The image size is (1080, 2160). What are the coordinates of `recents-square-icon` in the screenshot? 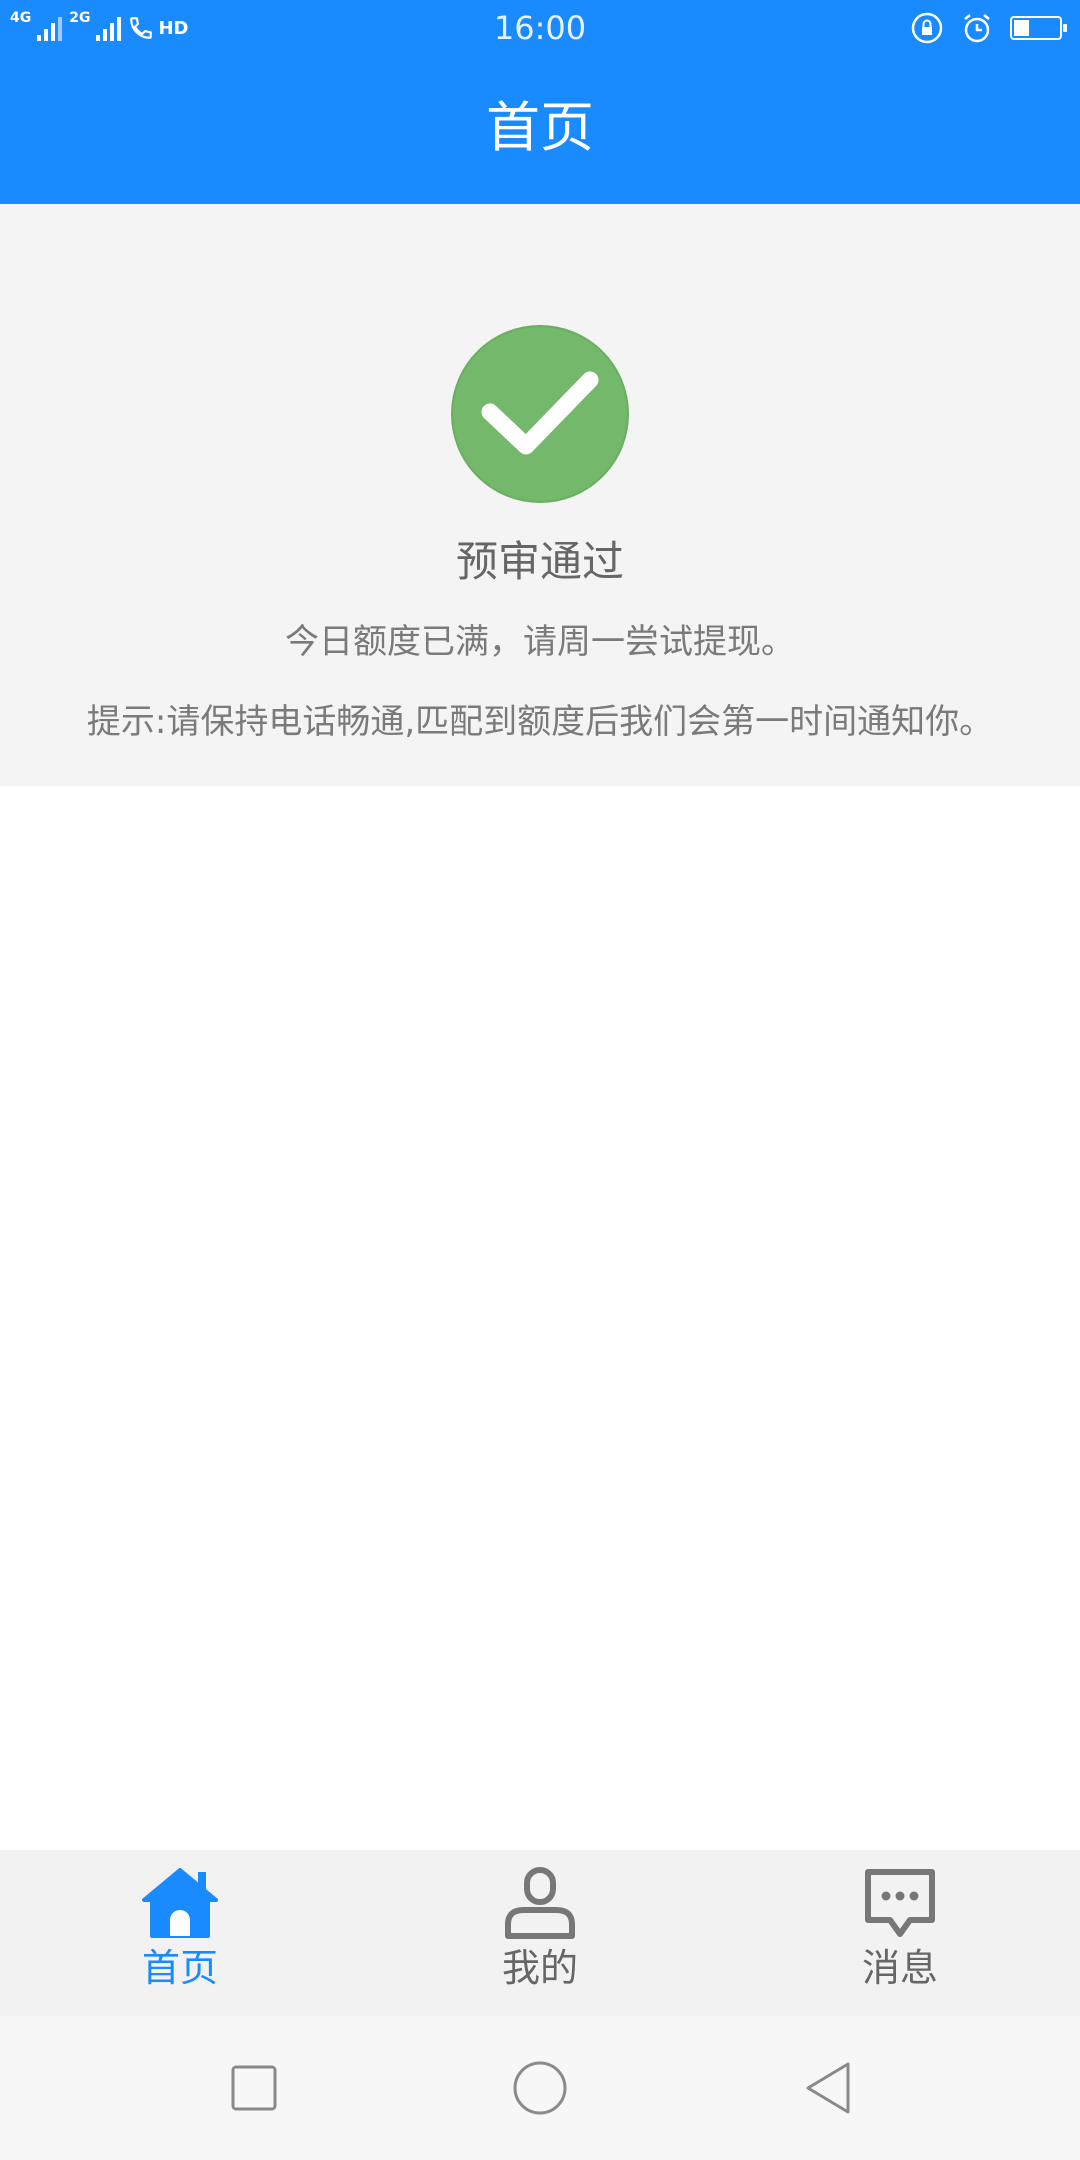 It's located at (254, 2088).